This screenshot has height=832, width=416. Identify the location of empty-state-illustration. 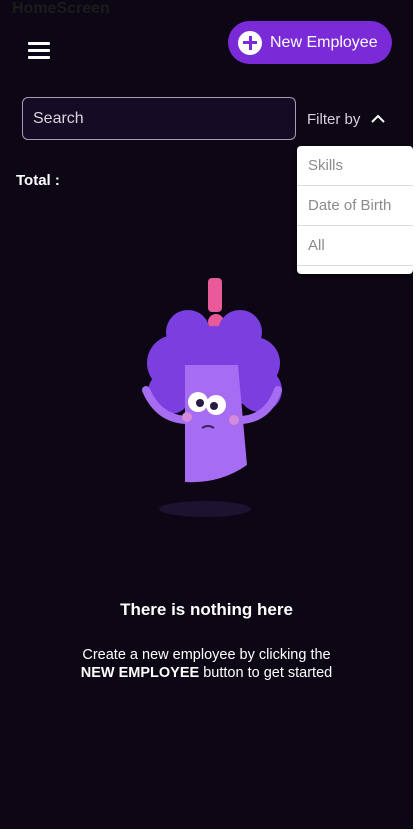
(212, 397).